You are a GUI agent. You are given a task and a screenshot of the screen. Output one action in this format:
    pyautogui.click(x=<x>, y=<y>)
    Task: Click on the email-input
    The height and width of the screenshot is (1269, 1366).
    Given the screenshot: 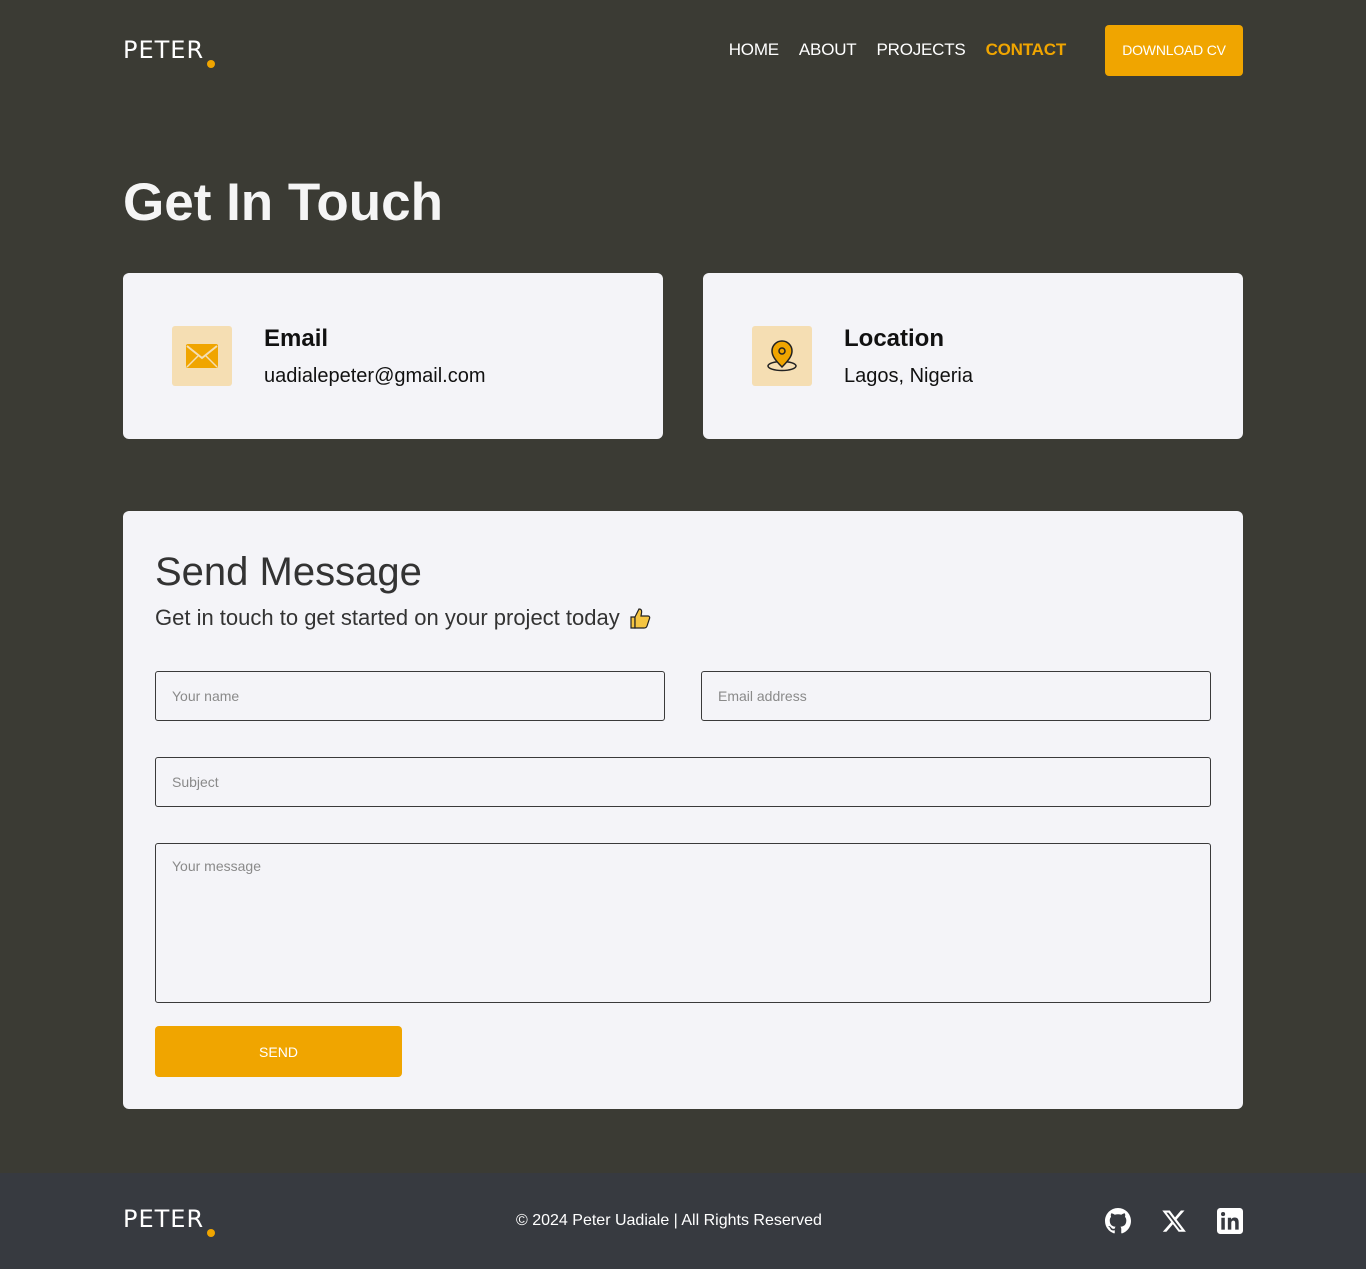 What is the action you would take?
    pyautogui.click(x=956, y=696)
    